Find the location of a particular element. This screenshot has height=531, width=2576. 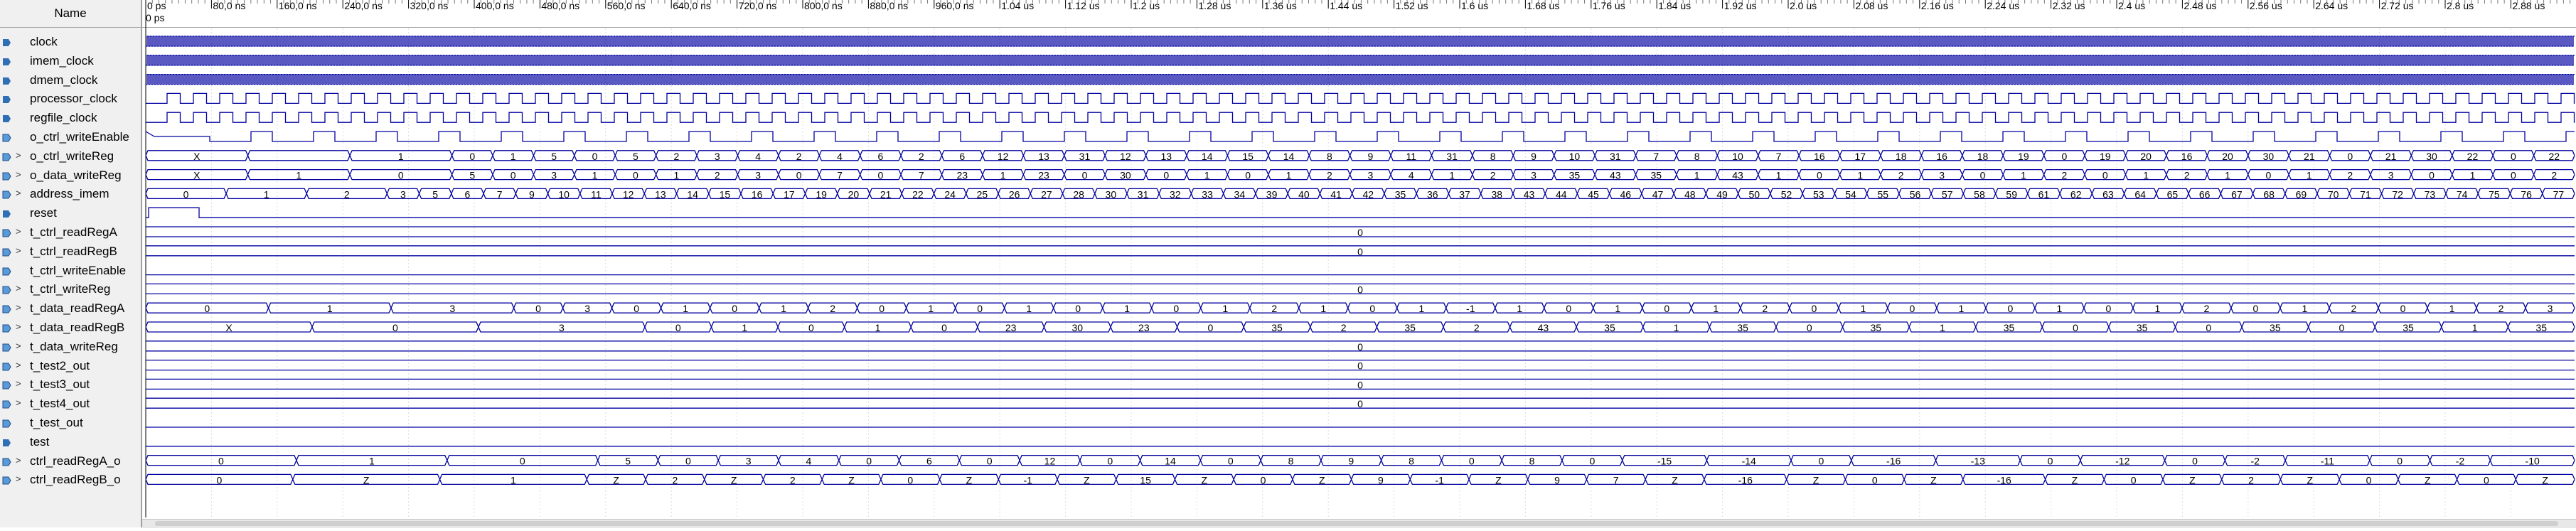

signal-row: t_ctrl_writeEnable is located at coordinates (70, 271).